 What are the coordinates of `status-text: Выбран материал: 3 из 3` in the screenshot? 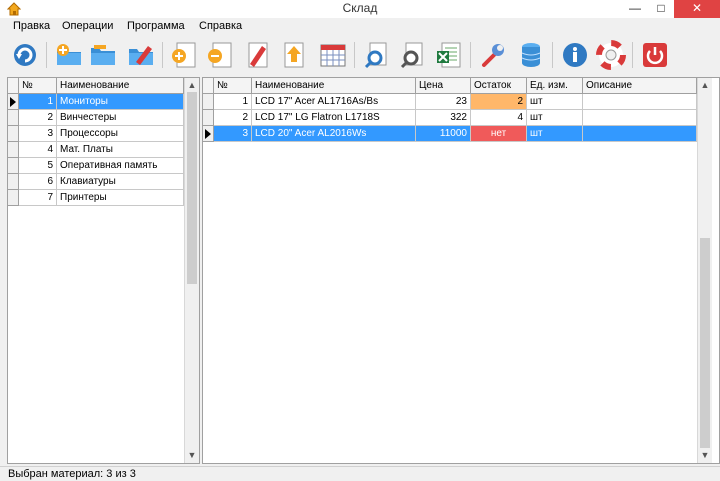 It's located at (72, 474).